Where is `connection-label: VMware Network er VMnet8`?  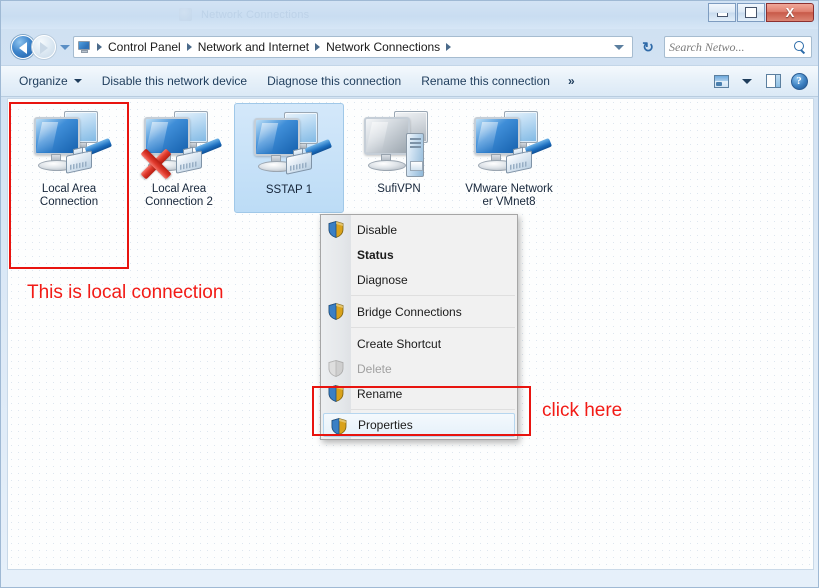
connection-label: VMware Network er VMnet8 is located at coordinates (509, 196).